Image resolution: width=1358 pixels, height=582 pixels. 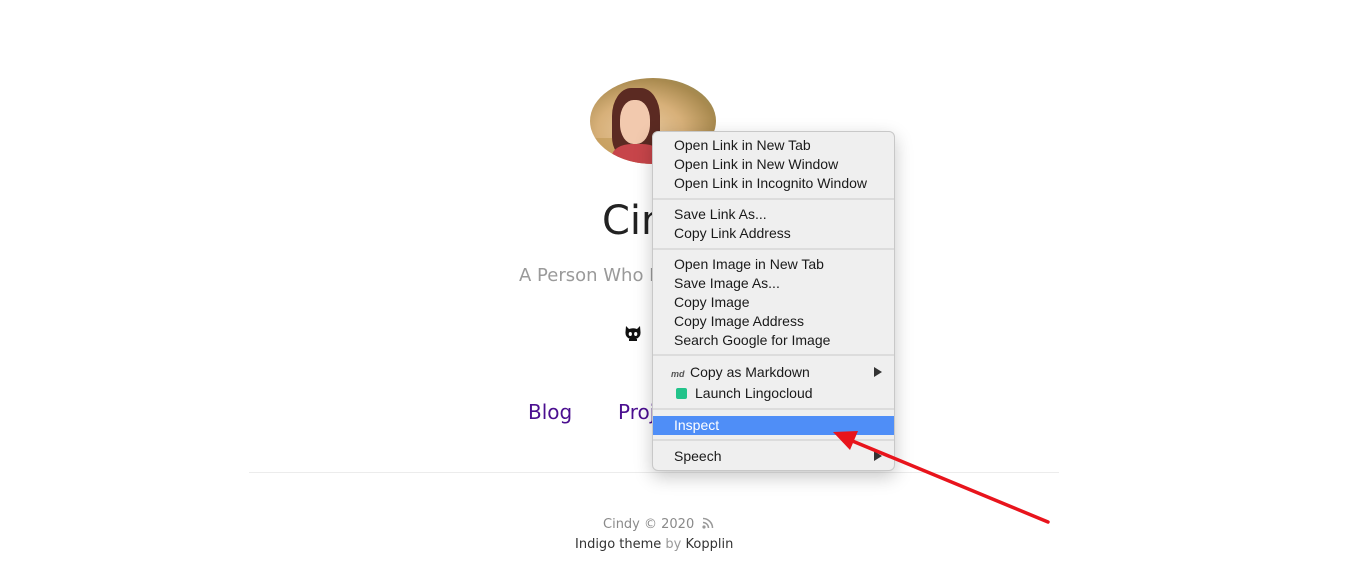 I want to click on menu-item-open-link-new-tab: Open Link in New Tab, so click(x=773, y=145).